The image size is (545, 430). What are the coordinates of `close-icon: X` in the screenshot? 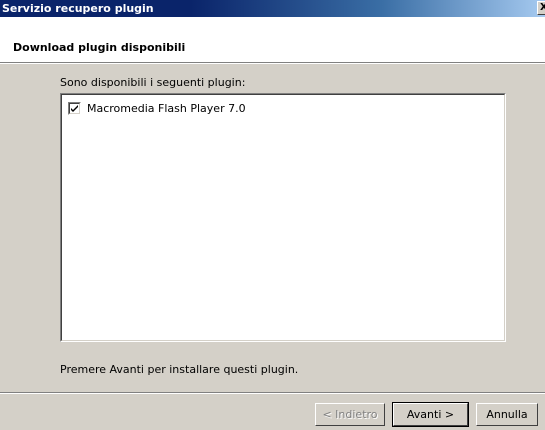 It's located at (542, 7).